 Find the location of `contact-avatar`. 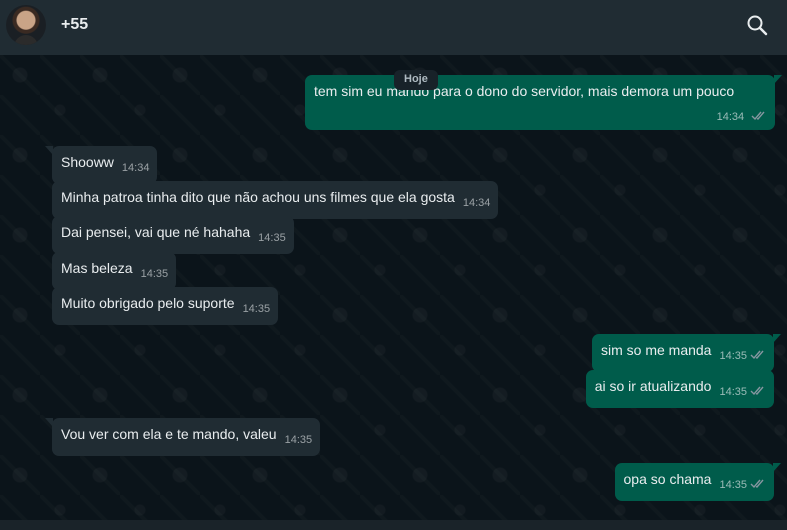

contact-avatar is located at coordinates (26, 25).